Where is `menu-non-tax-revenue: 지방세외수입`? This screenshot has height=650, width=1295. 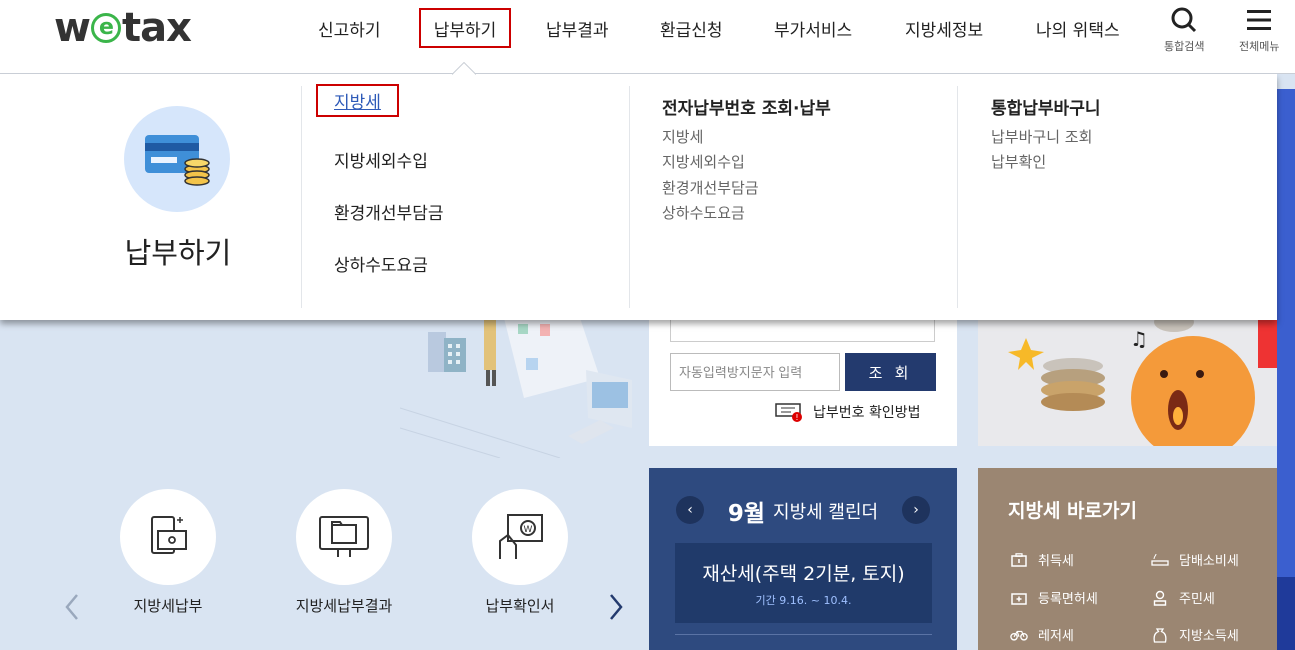 menu-non-tax-revenue: 지방세외수입 is located at coordinates (381, 159).